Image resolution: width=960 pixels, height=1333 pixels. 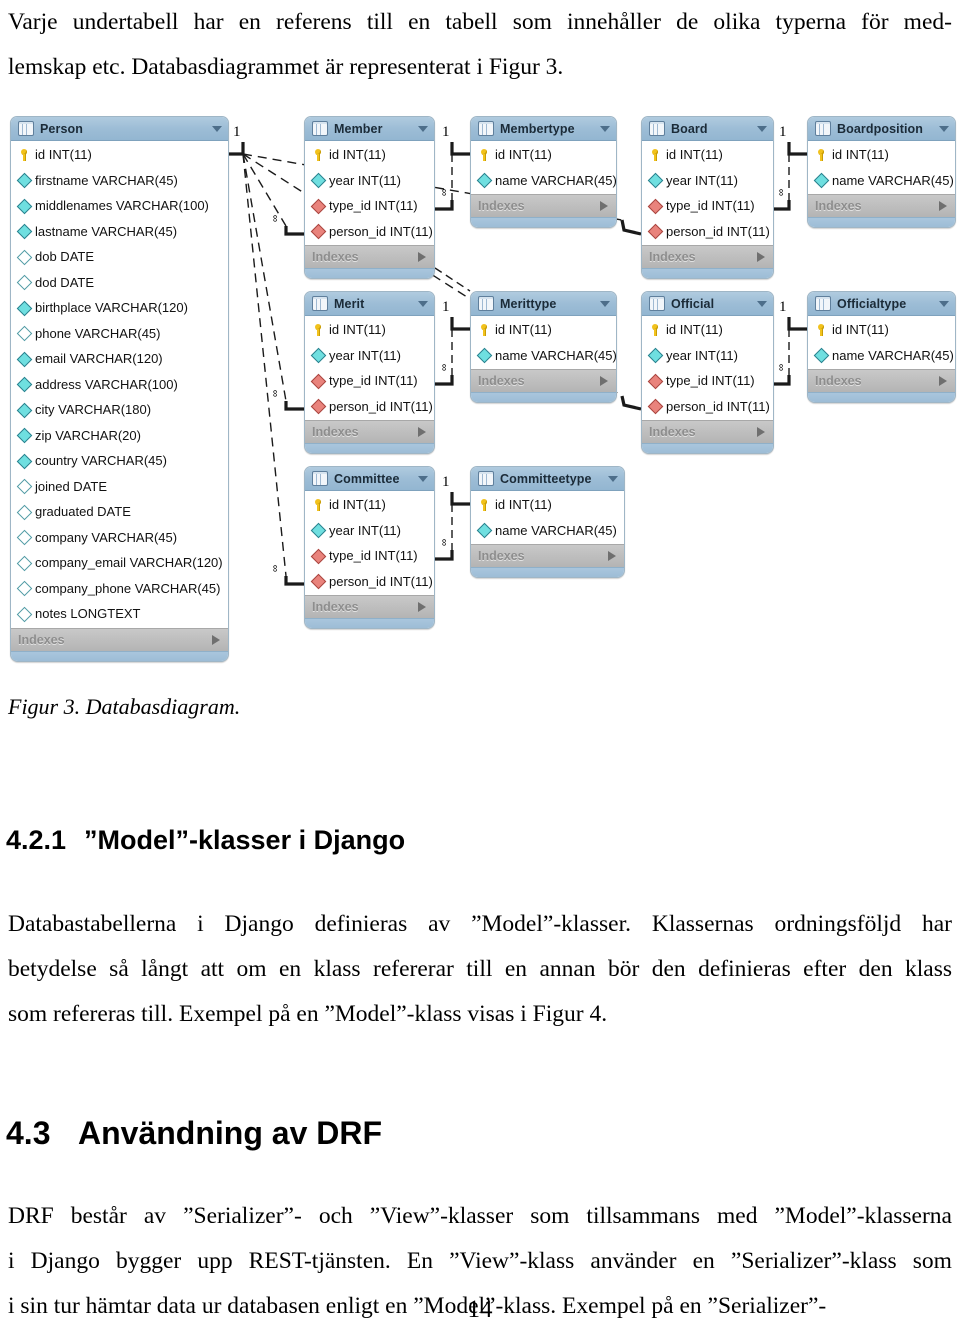 What do you see at coordinates (119, 359) in the screenshot?
I see `er-column: email VARCHAR(120)` at bounding box center [119, 359].